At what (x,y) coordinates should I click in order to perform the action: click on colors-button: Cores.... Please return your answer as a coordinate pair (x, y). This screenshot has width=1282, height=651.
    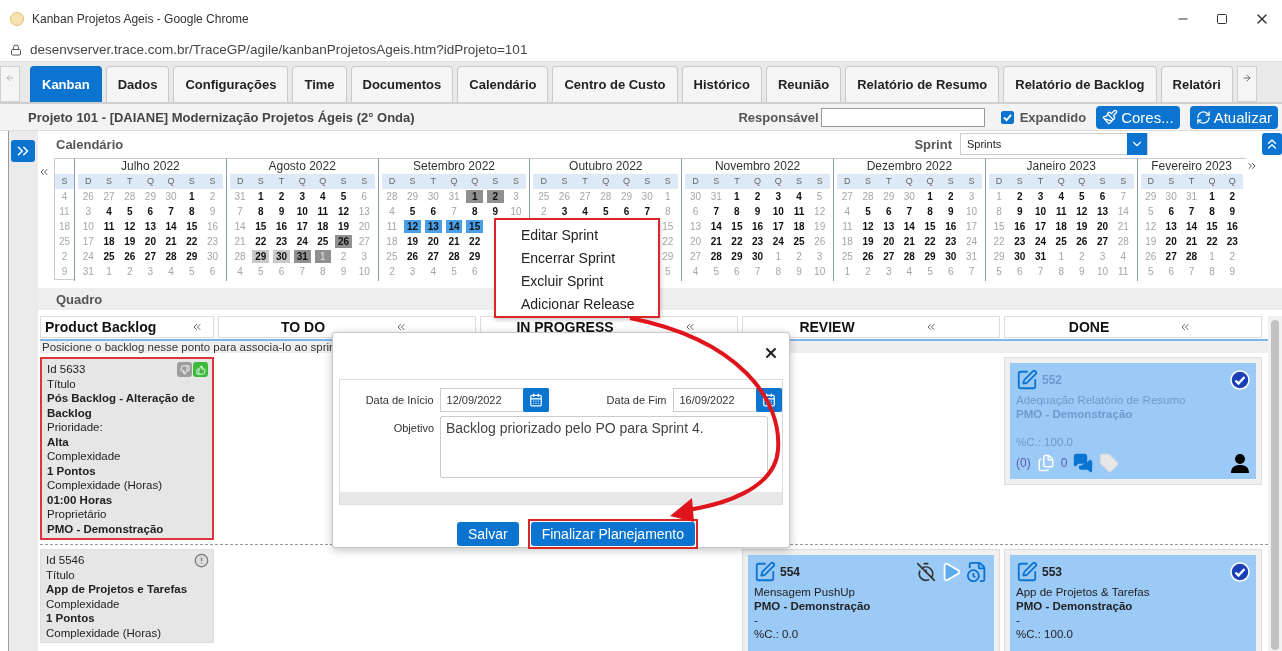
    Looking at the image, I should click on (1138, 117).